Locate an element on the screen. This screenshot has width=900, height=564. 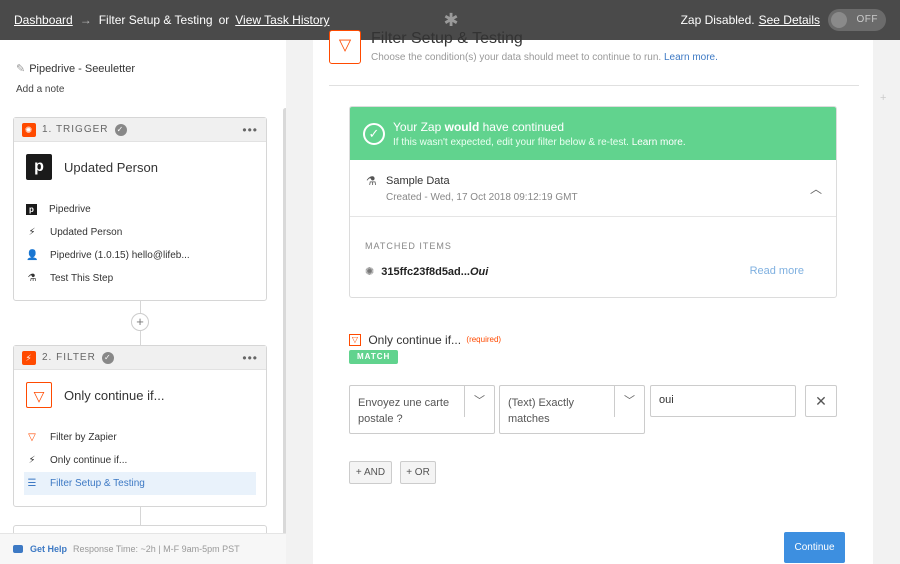
zap-toggle: OFF is located at coordinates (857, 20).